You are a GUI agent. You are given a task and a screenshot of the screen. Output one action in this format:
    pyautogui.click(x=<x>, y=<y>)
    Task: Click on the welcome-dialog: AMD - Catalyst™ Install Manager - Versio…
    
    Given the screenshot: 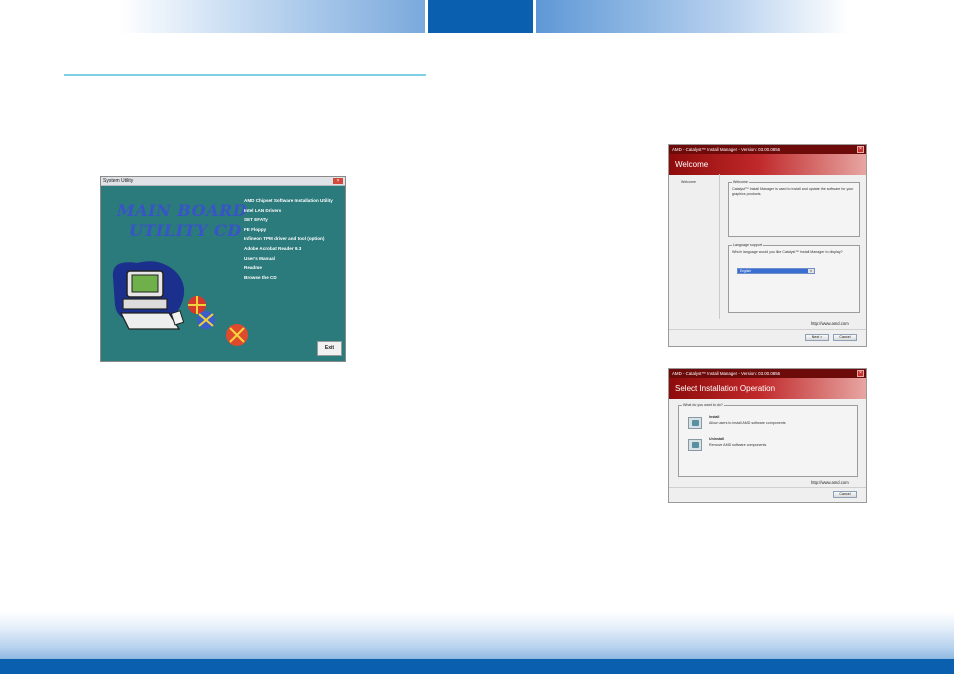 What is the action you would take?
    pyautogui.click(x=767, y=245)
    